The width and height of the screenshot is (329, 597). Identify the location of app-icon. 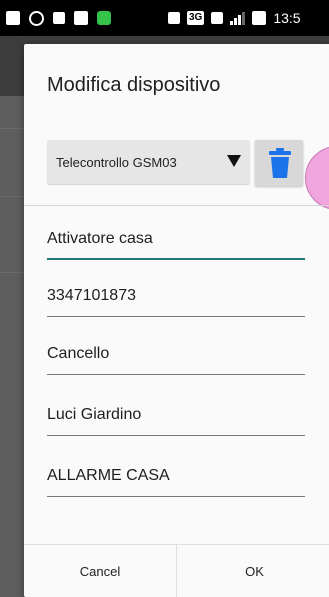
(104, 18).